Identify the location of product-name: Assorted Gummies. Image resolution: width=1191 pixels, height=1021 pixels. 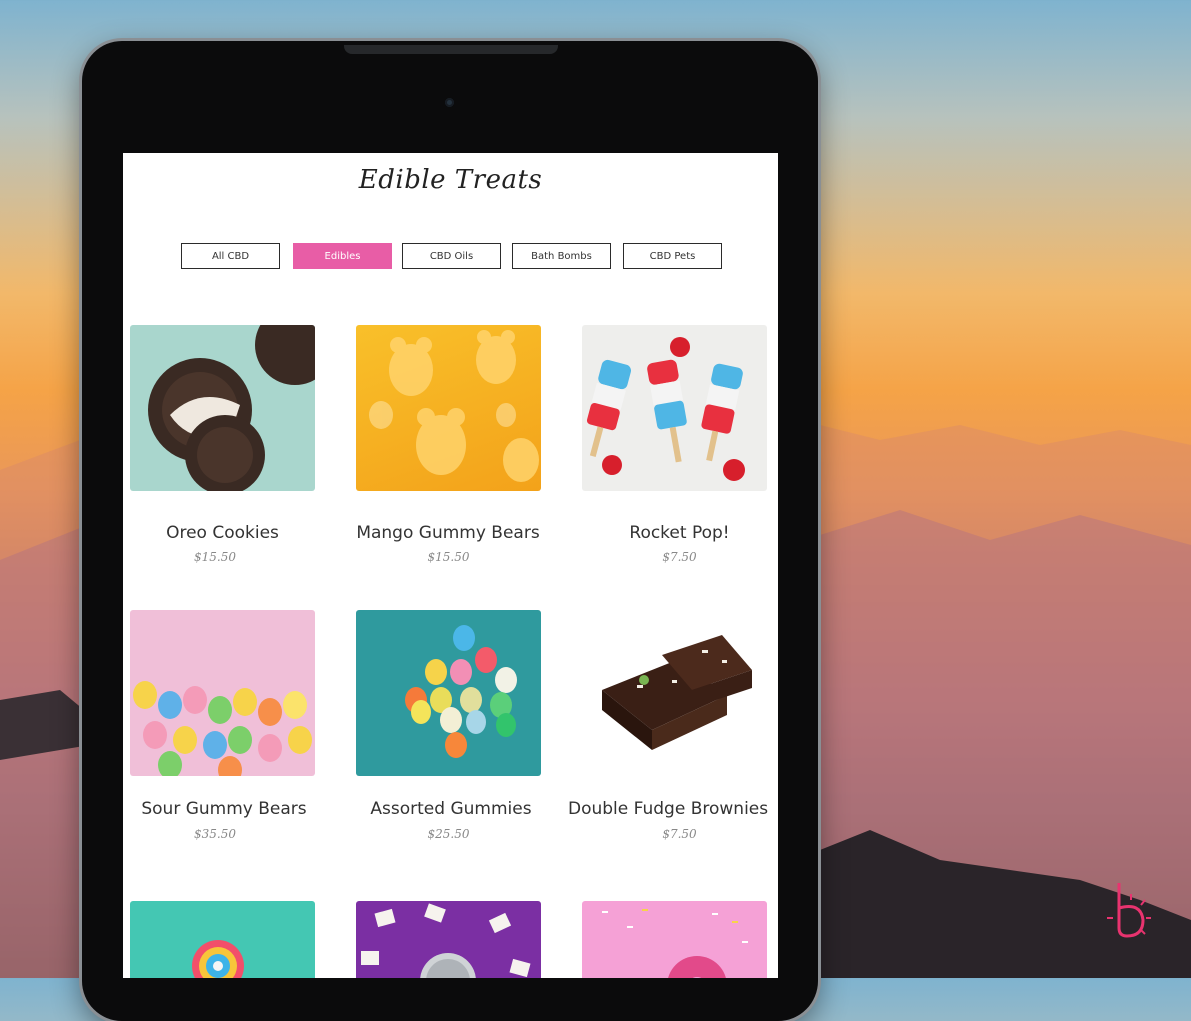
(451, 809).